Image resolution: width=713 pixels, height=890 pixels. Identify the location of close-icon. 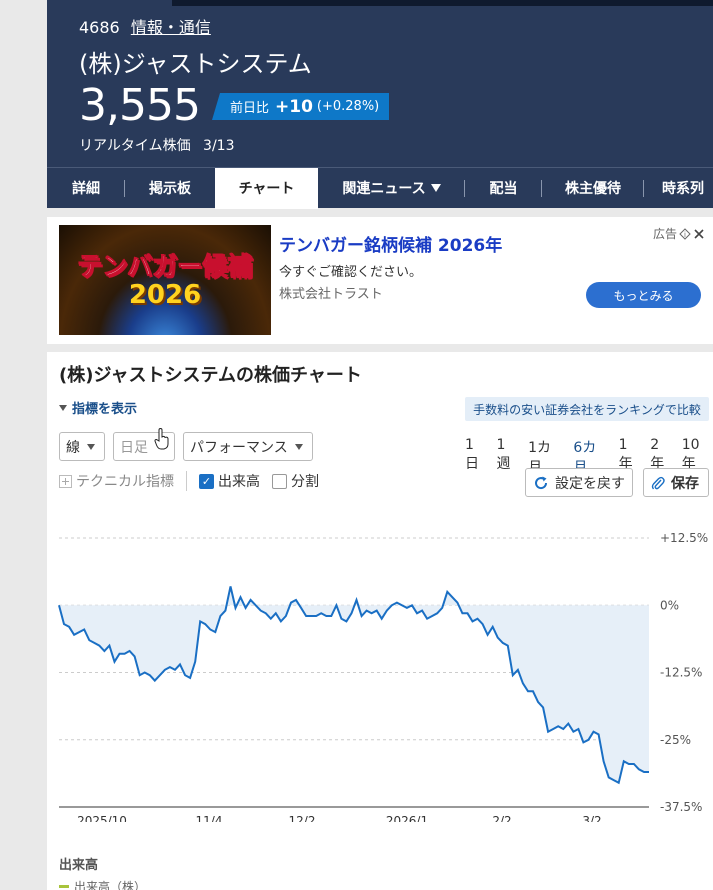
(699, 234).